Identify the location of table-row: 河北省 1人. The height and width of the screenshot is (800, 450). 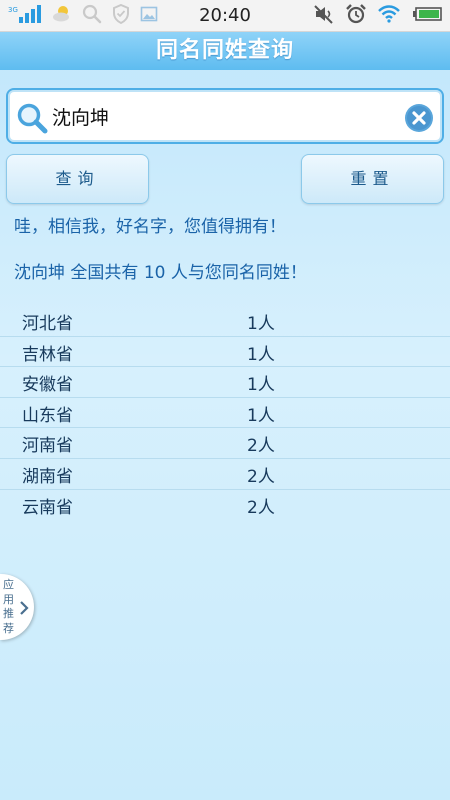
(225, 321).